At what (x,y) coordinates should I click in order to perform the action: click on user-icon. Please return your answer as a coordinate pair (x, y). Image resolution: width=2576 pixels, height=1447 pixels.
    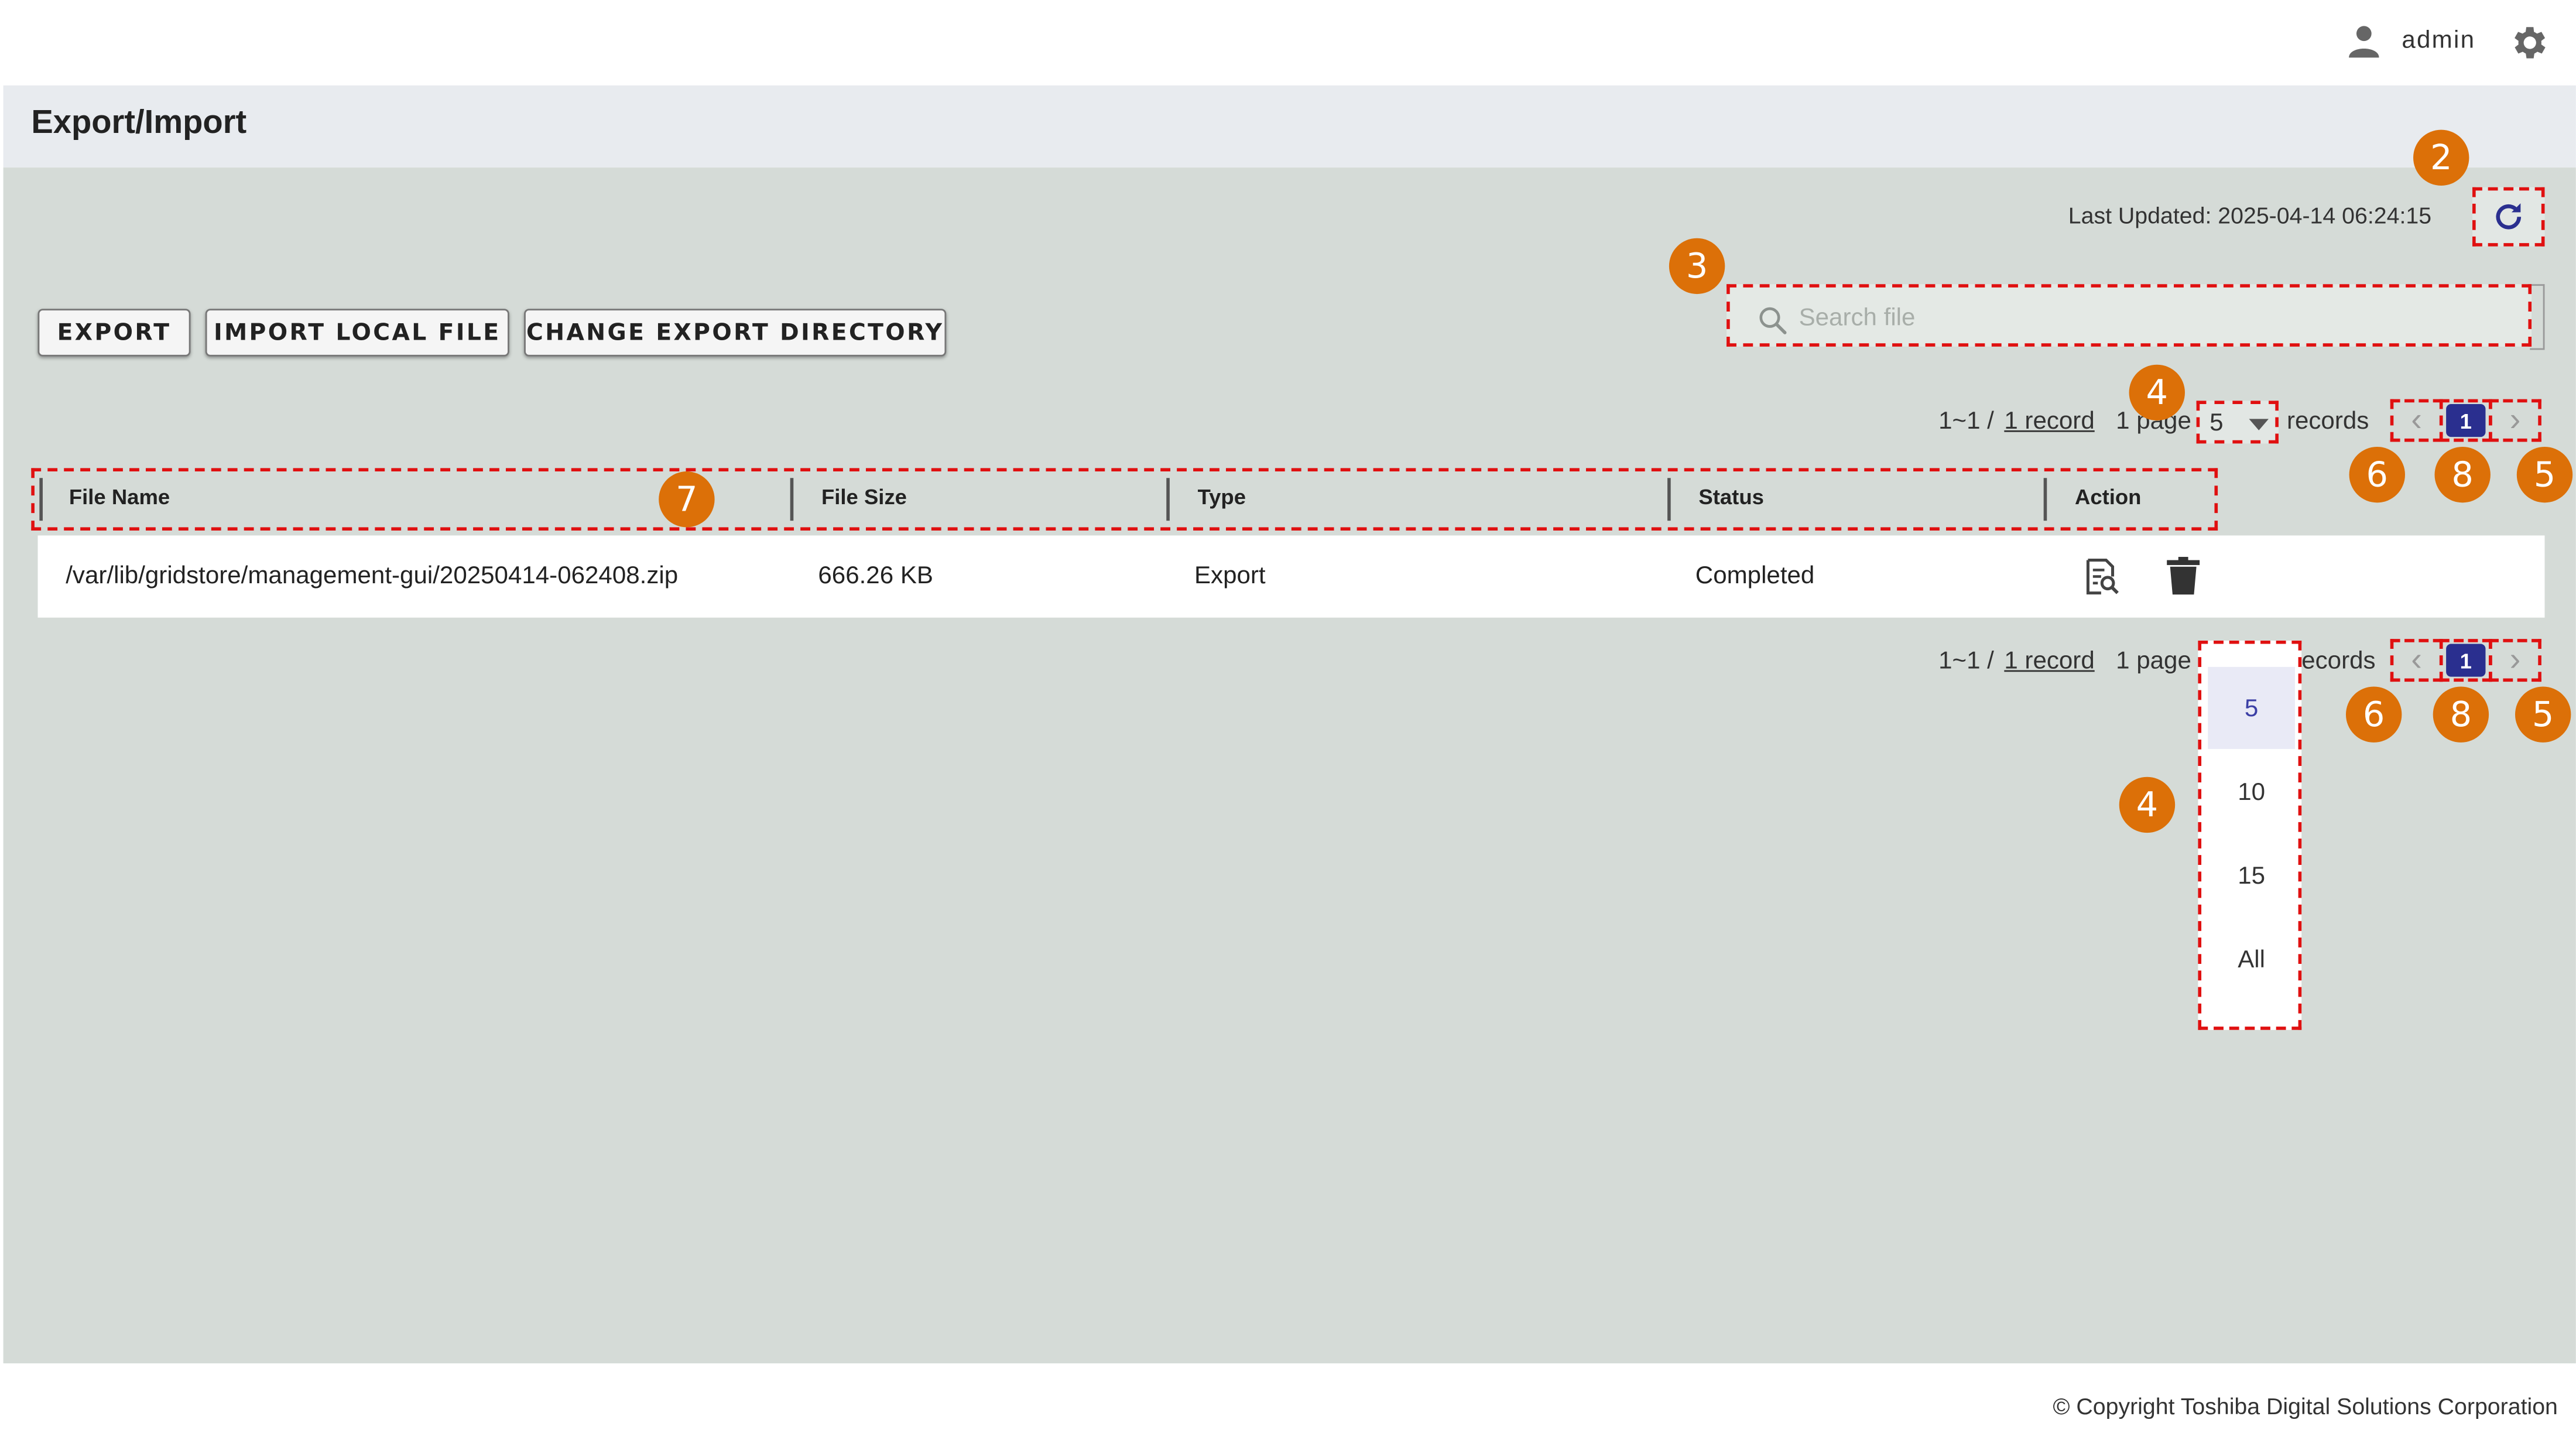
    Looking at the image, I should click on (2364, 42).